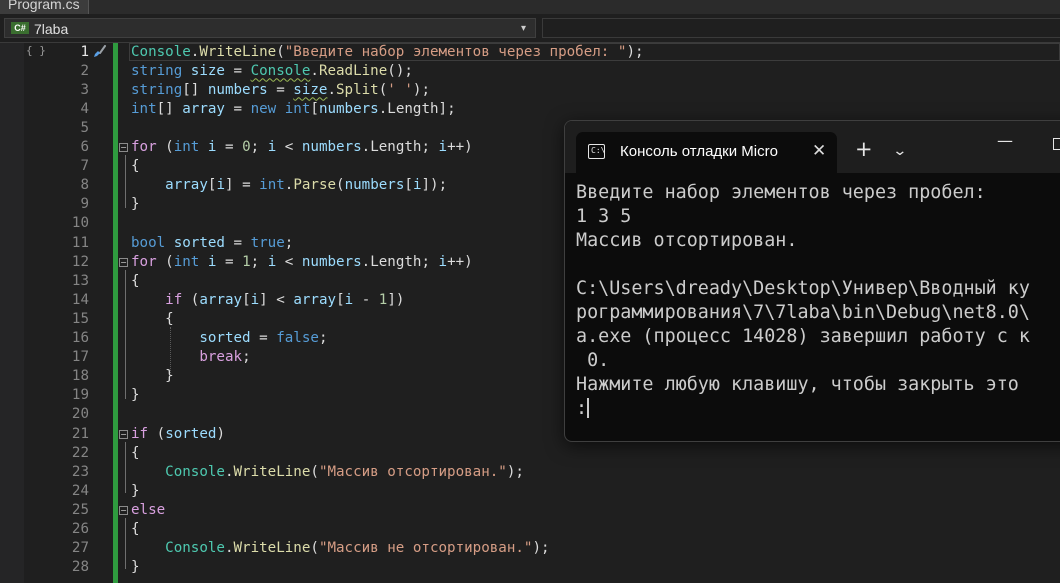  I want to click on csharp-project-icon: C#, so click(20, 28).